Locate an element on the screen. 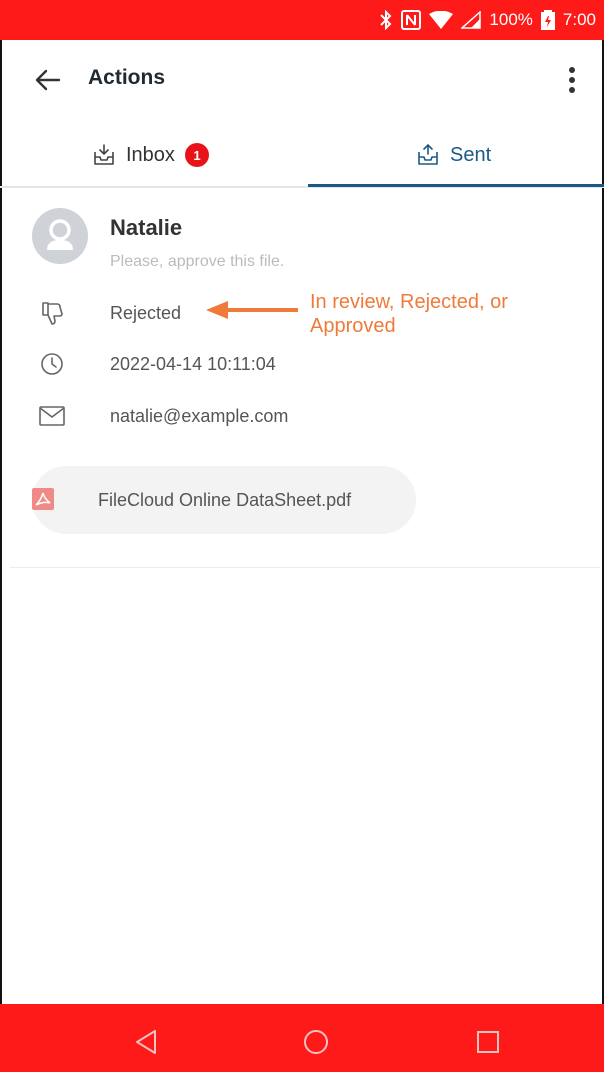 Image resolution: width=604 pixels, height=1072 pixels. square-recents-icon is located at coordinates (488, 1042).